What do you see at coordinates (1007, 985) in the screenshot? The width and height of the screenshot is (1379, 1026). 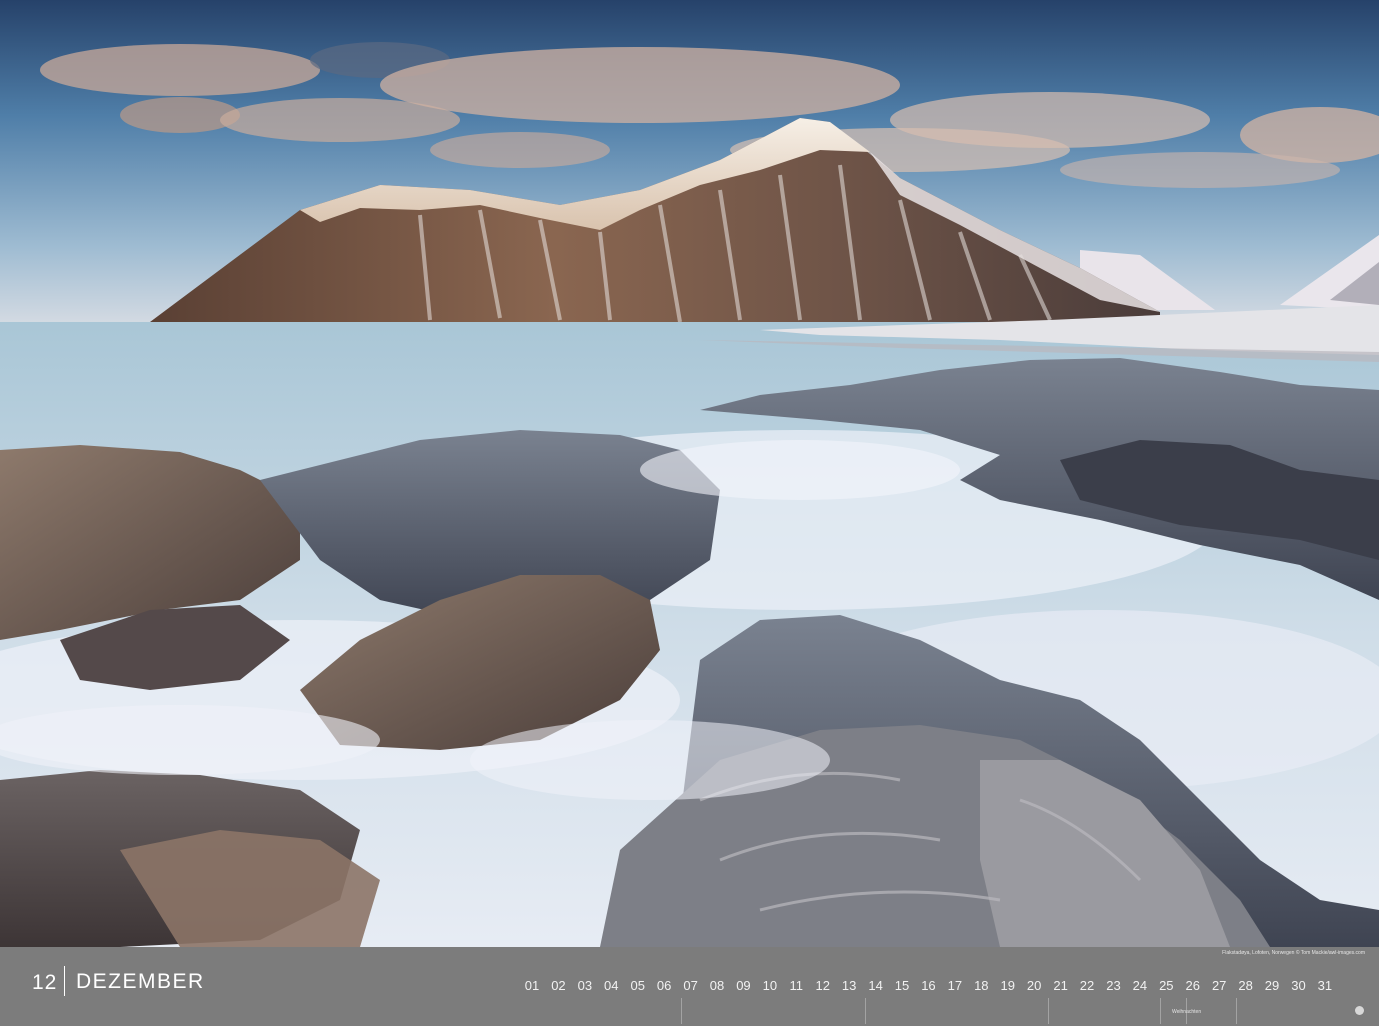 I see `day-19: 19` at bounding box center [1007, 985].